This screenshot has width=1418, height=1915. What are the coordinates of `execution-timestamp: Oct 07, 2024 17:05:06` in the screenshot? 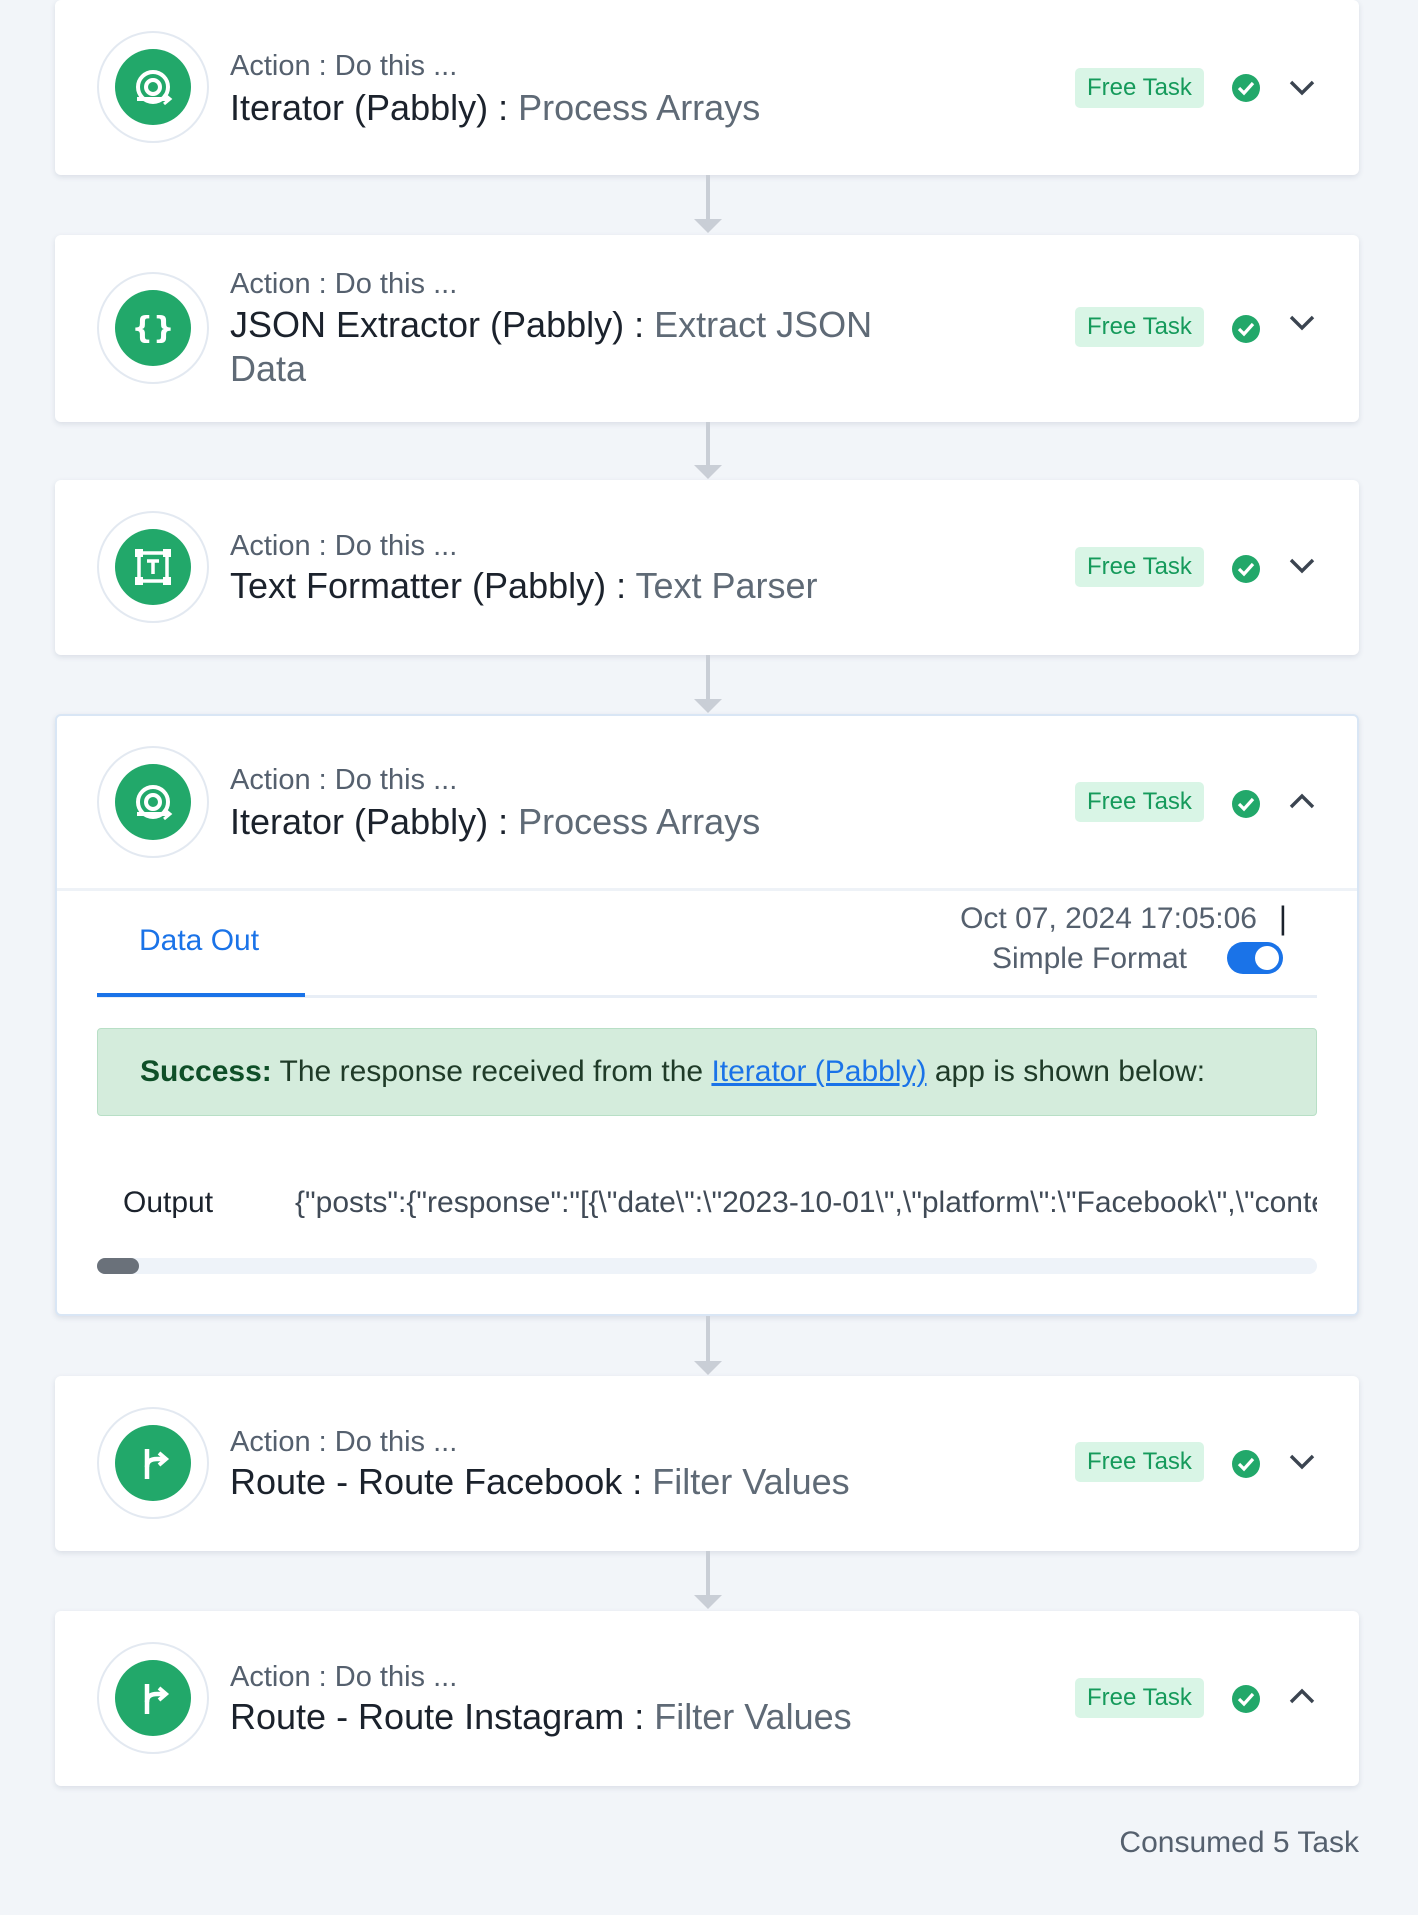 It's located at (1108, 918).